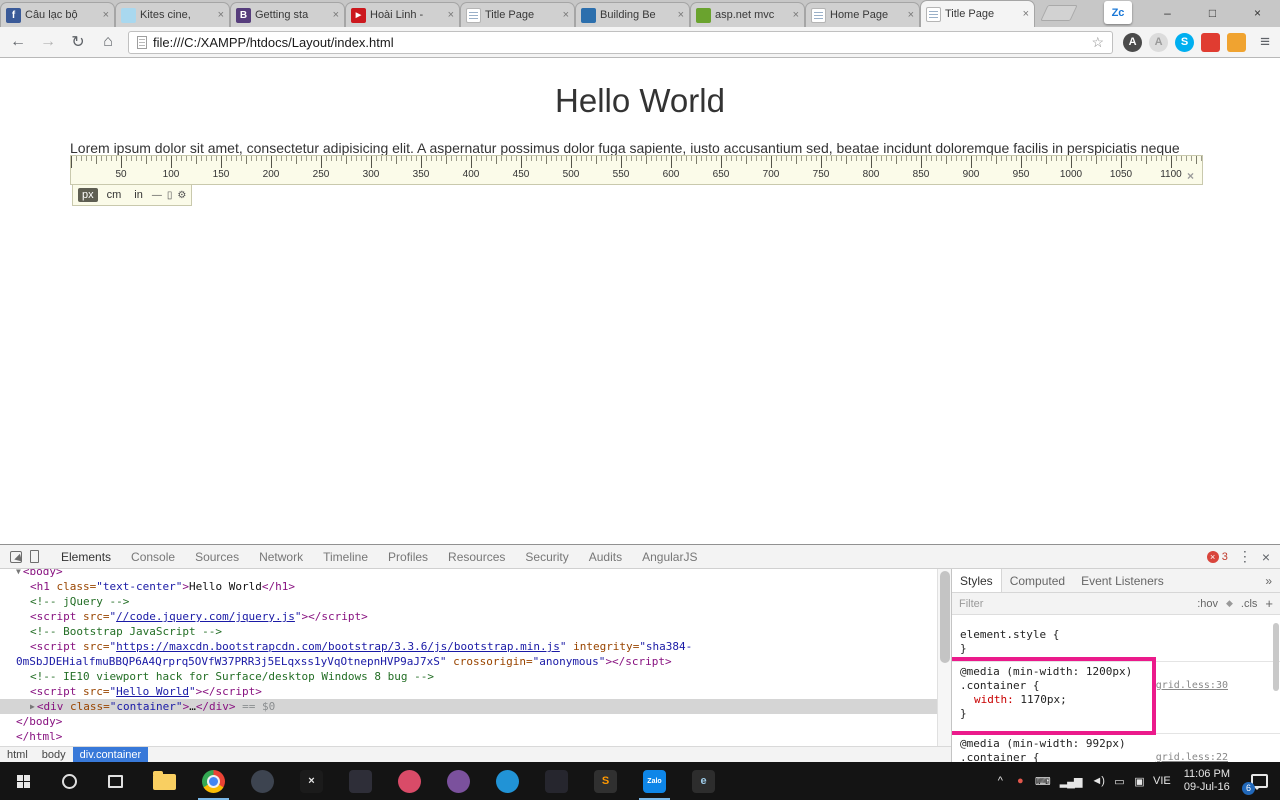  I want to click on tray-app-icon: ●, so click(1020, 781).